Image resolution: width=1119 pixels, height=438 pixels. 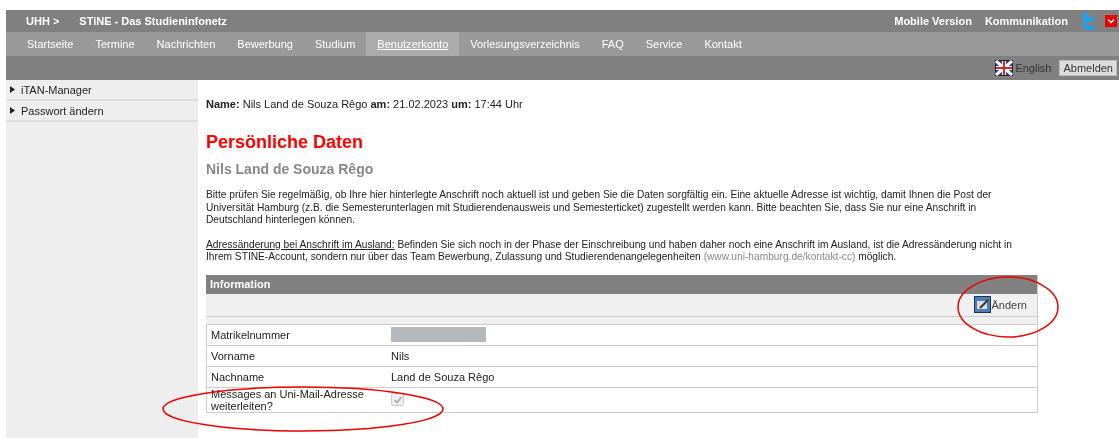 I want to click on notice-paragraph: Adressänderung bei Anschrift im Ausland: Befinden Sie sich noch in der Phase der Einschreibung und haben daher noch eine Anschrift im Ausland, ist die Adressänderung nicht in Ihrem STINE-Account, sondern nur über das Team Bewerbung, Zulassung und Studierendenangelegenheiten (www.uni-hamburg.de/kontakt-cc) möglich., so click(x=609, y=251).